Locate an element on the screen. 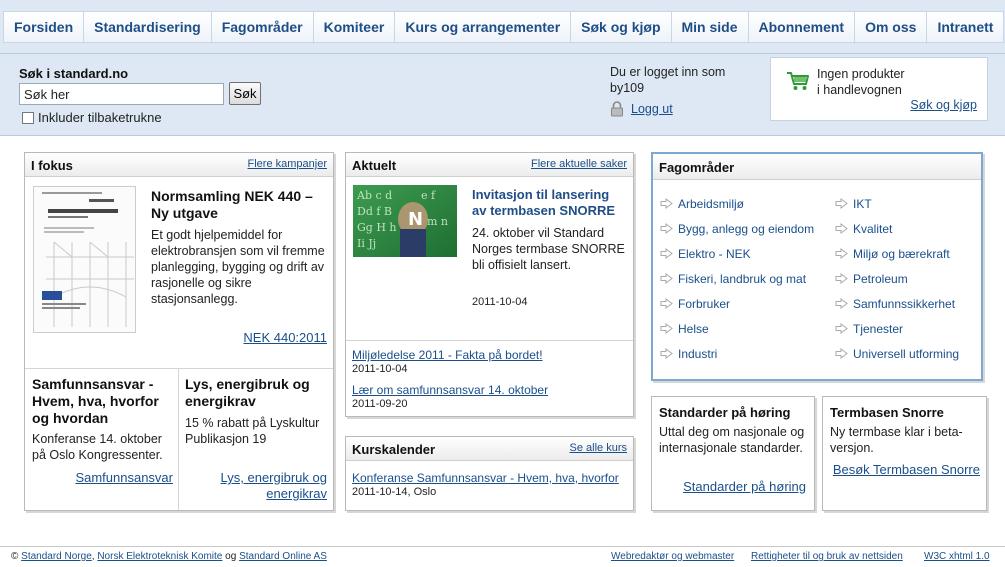 Image resolution: width=1005 pixels, height=567 pixels. fag-item-miljo: Miljø og bærekraft is located at coordinates (897, 253).